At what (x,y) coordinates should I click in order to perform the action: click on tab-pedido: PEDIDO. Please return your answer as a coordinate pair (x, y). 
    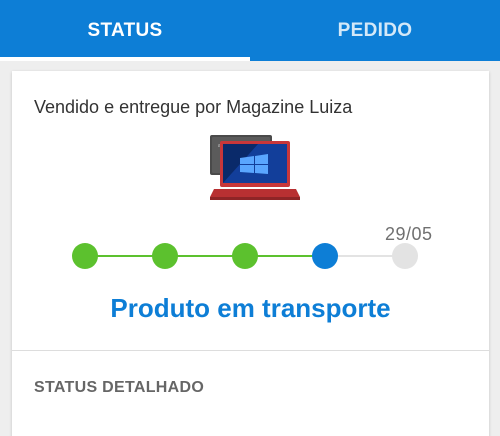
    Looking at the image, I should click on (375, 30).